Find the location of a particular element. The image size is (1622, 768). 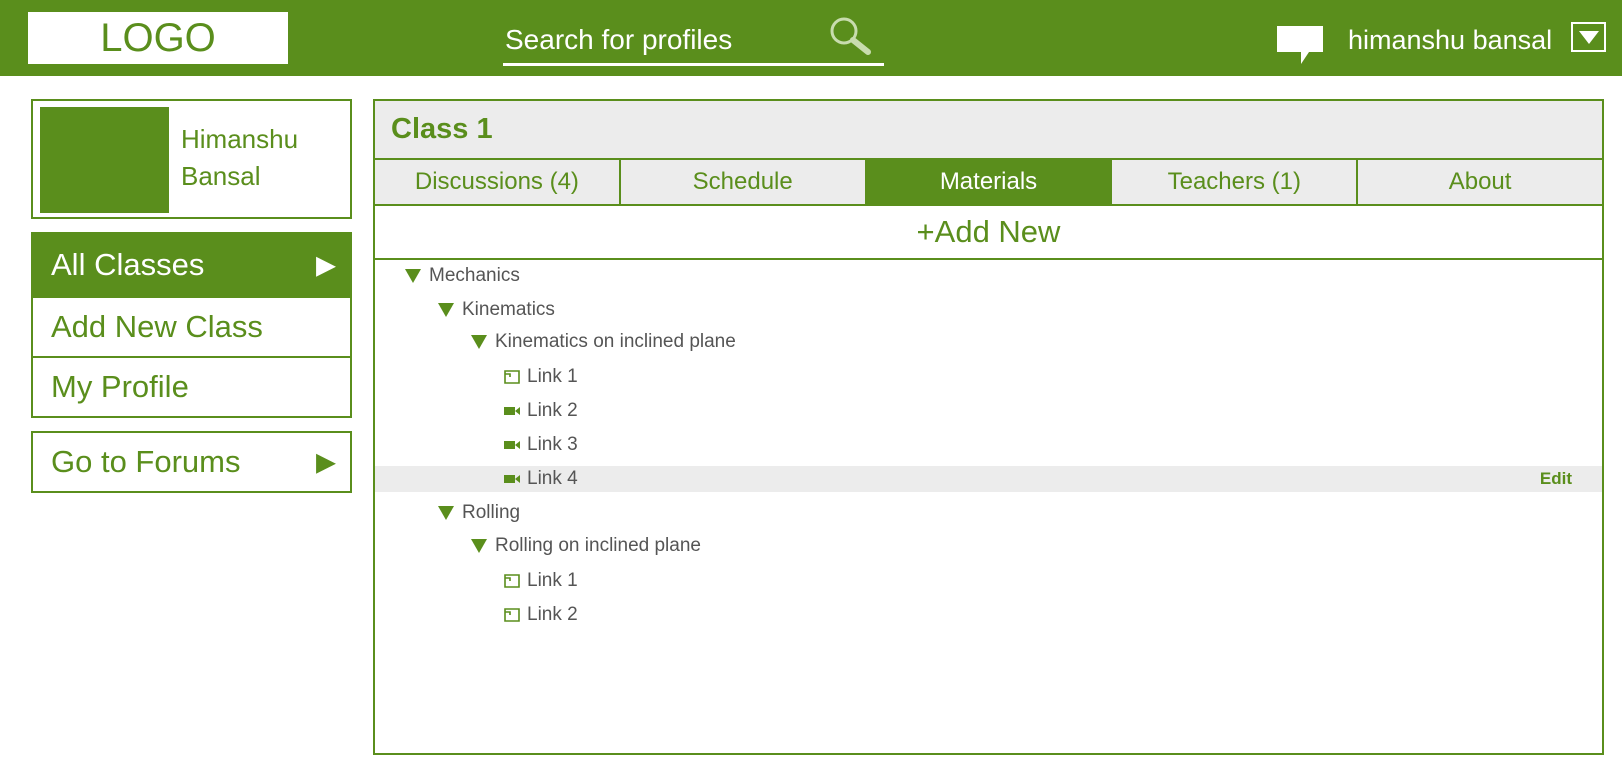

tab-materials: Materials is located at coordinates (987, 182).